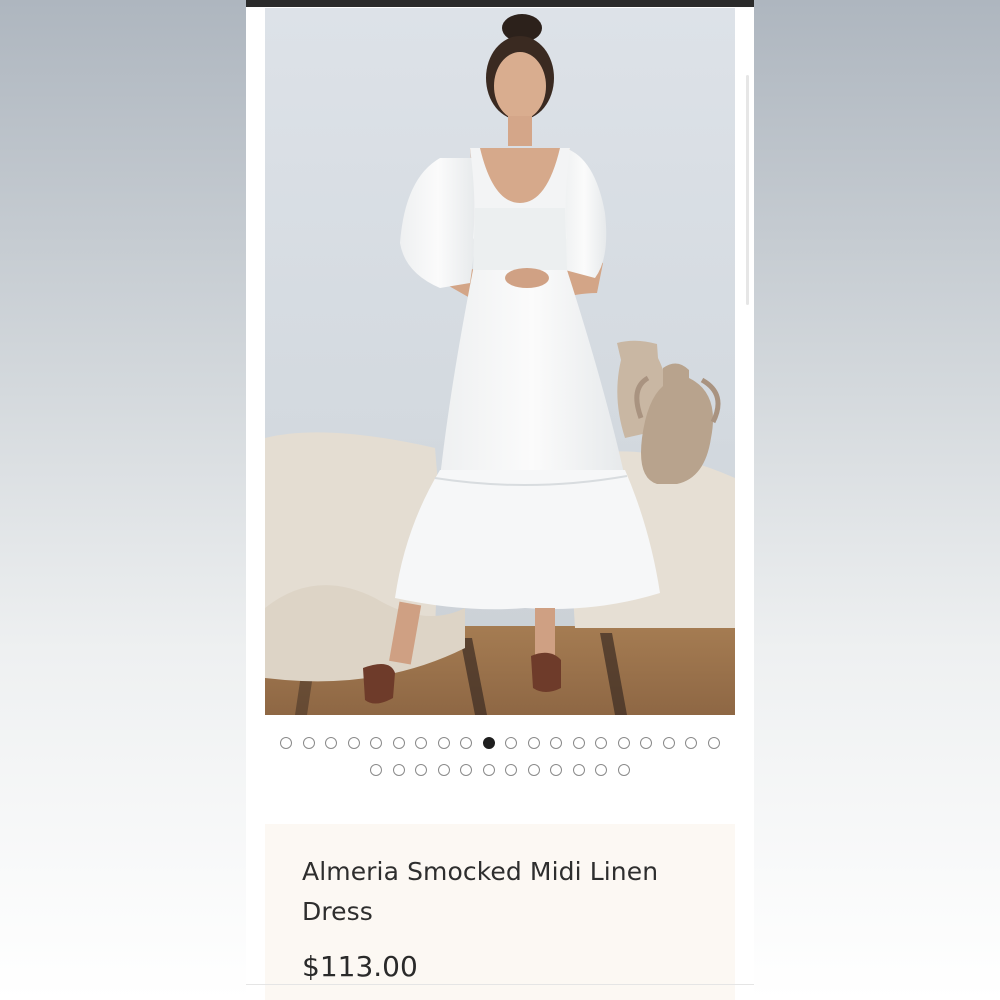 The width and height of the screenshot is (1000, 1000). I want to click on image-carousel-indicators, so click(500, 764).